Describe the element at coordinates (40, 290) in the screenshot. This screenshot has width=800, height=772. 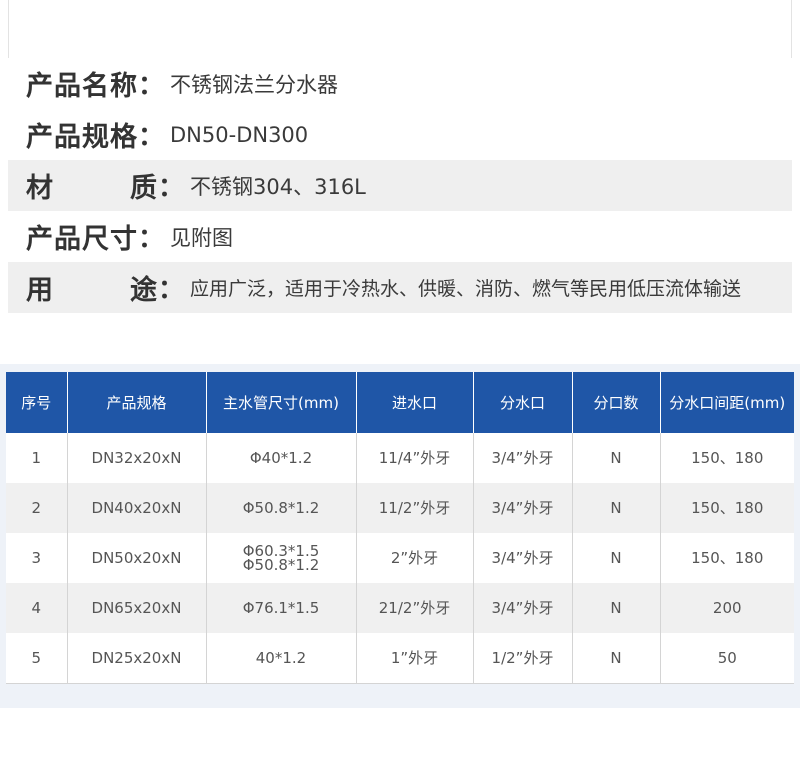
I see `spec-label-part: 用` at that location.